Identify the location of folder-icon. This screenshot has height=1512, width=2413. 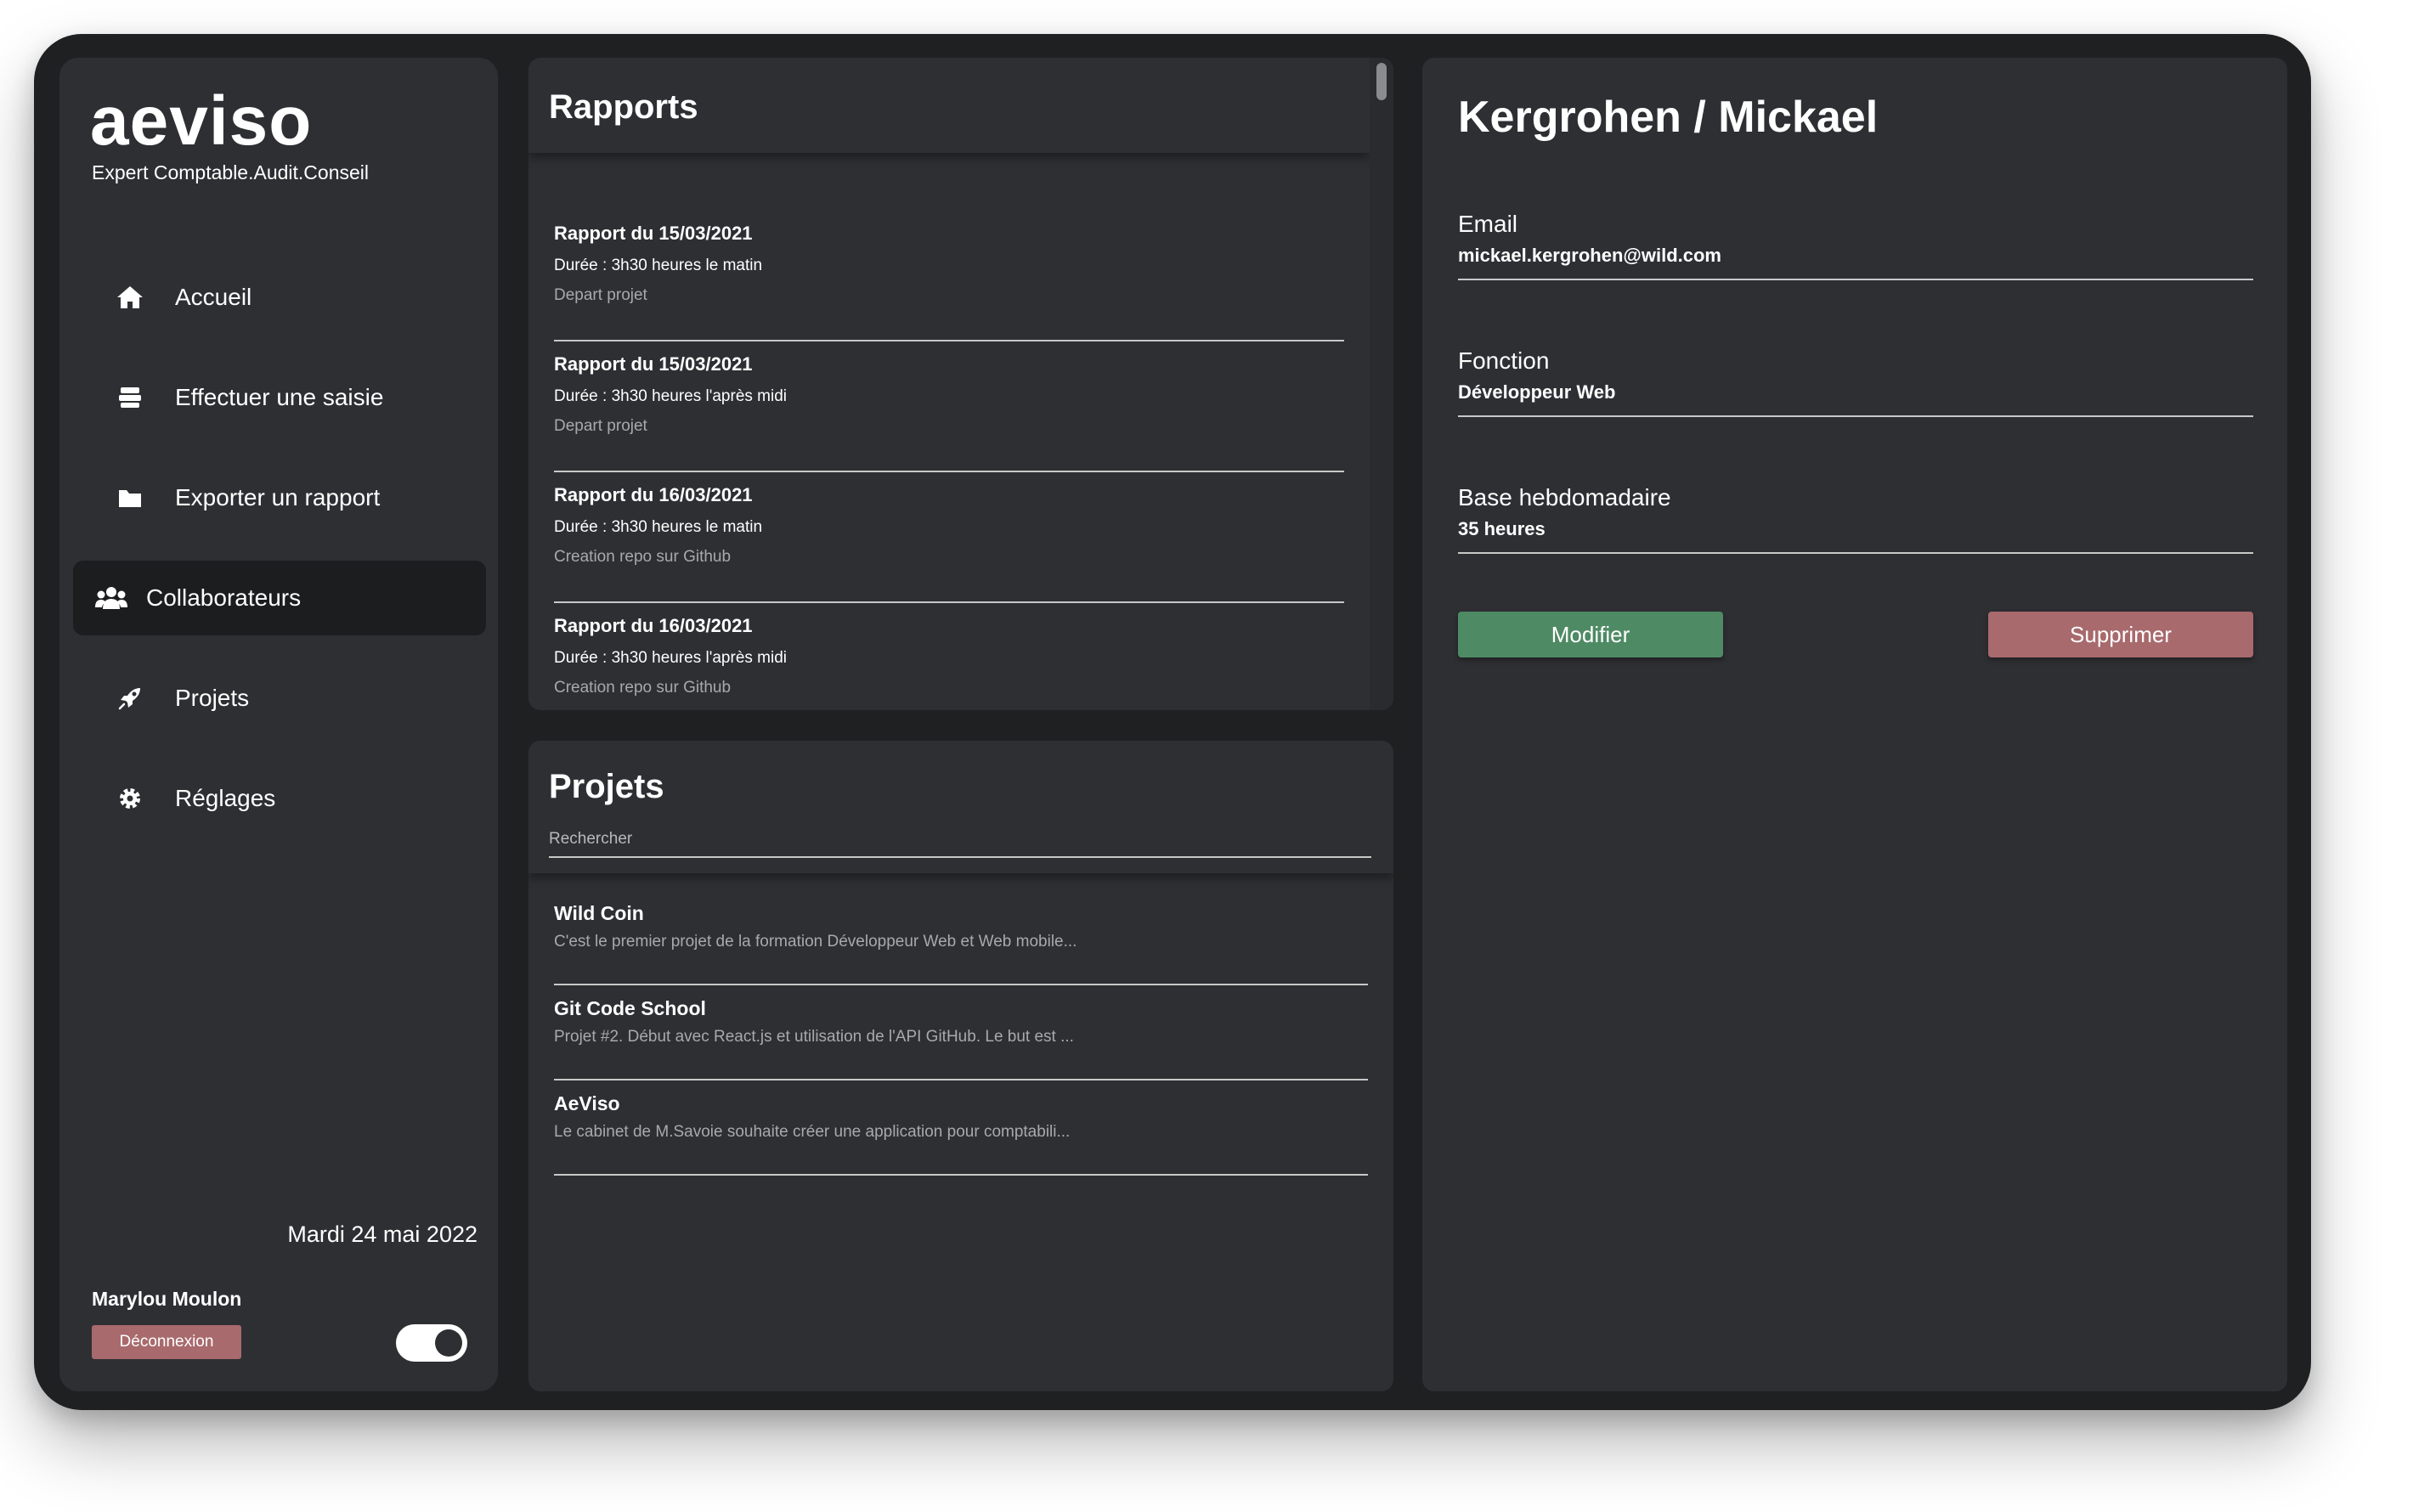
(130, 498).